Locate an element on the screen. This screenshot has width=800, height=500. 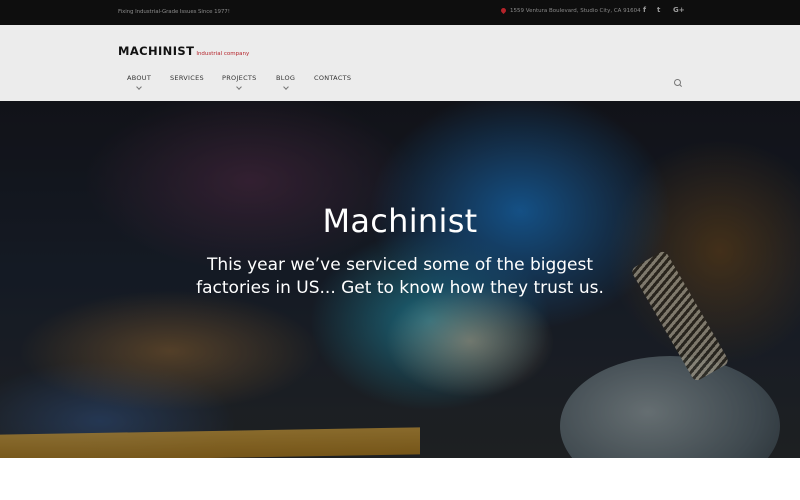
nav-label: BLOG is located at coordinates (286, 78).